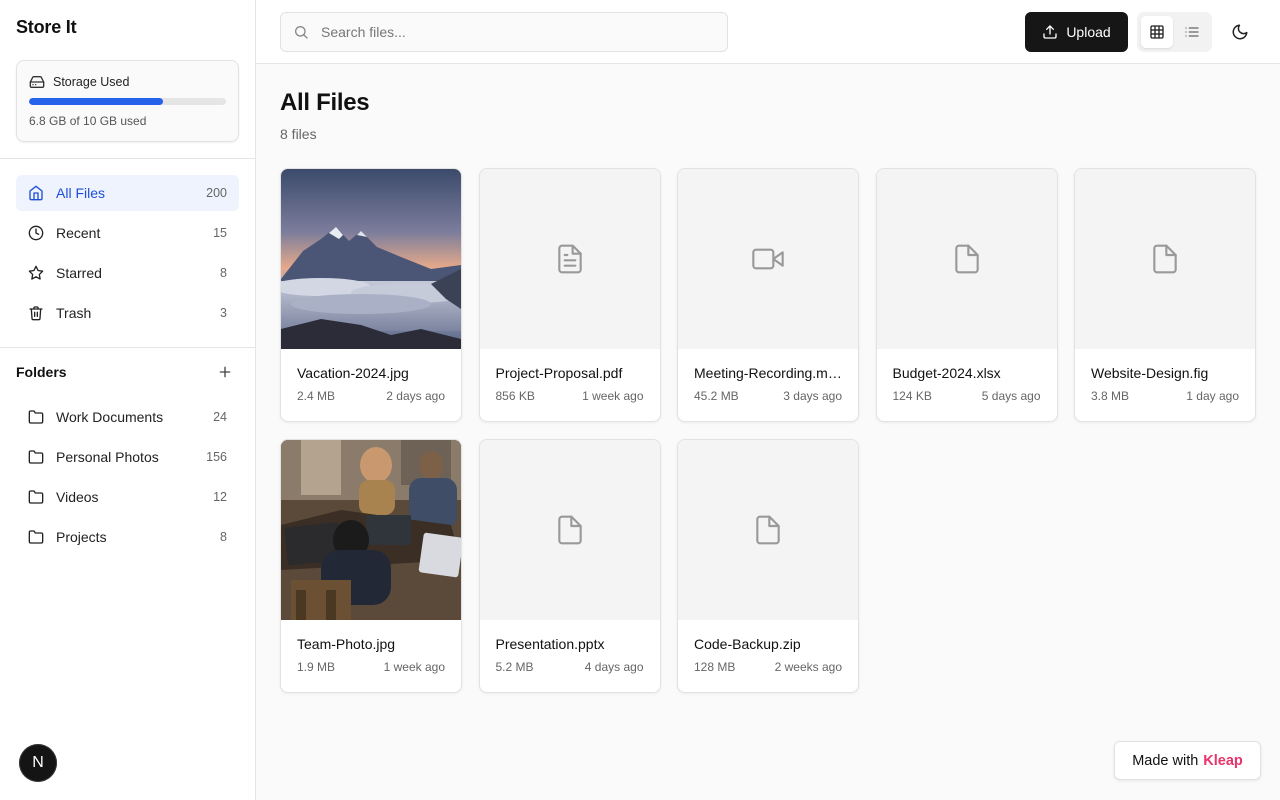  Describe the element at coordinates (216, 193) in the screenshot. I see `sidebar-item-count: 200` at that location.